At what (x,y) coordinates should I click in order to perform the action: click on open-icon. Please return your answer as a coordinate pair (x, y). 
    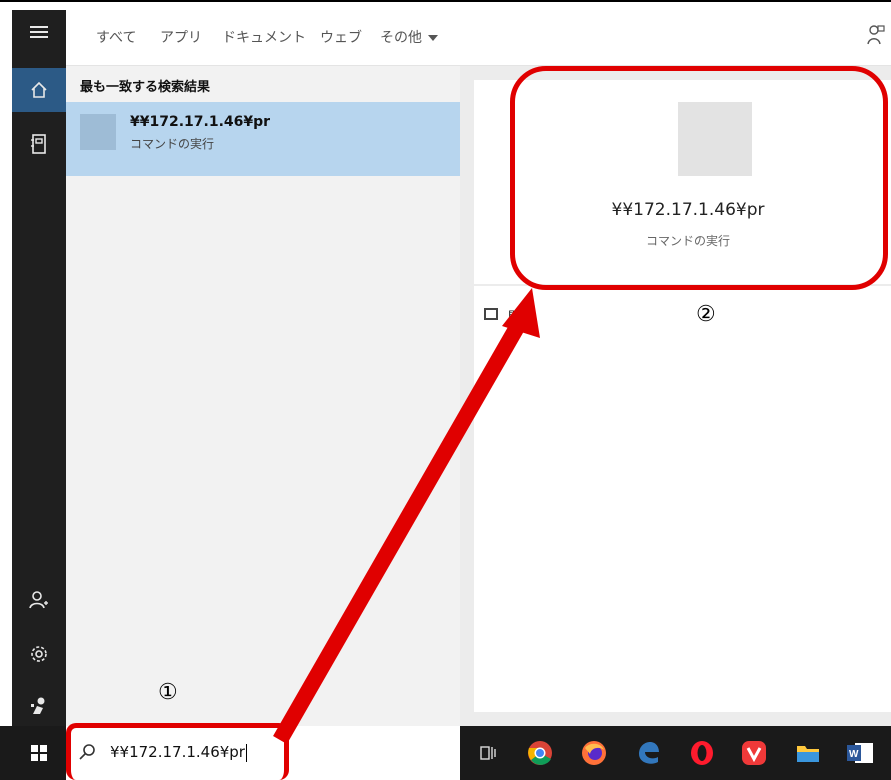
    Looking at the image, I should click on (491, 314).